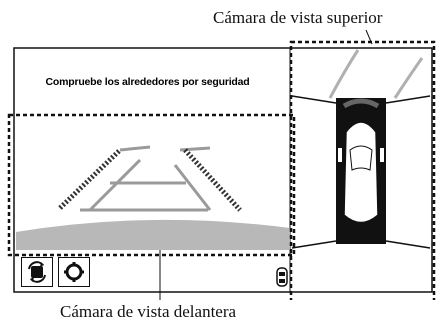 The height and width of the screenshot is (325, 446). I want to click on ground-shade, so click(153, 234).